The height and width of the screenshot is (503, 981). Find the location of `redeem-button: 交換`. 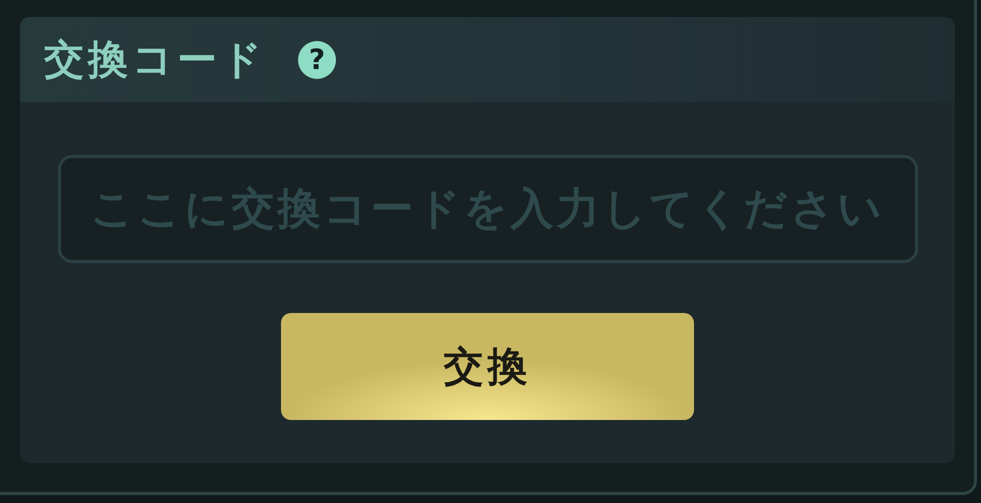

redeem-button: 交換 is located at coordinates (487, 366).